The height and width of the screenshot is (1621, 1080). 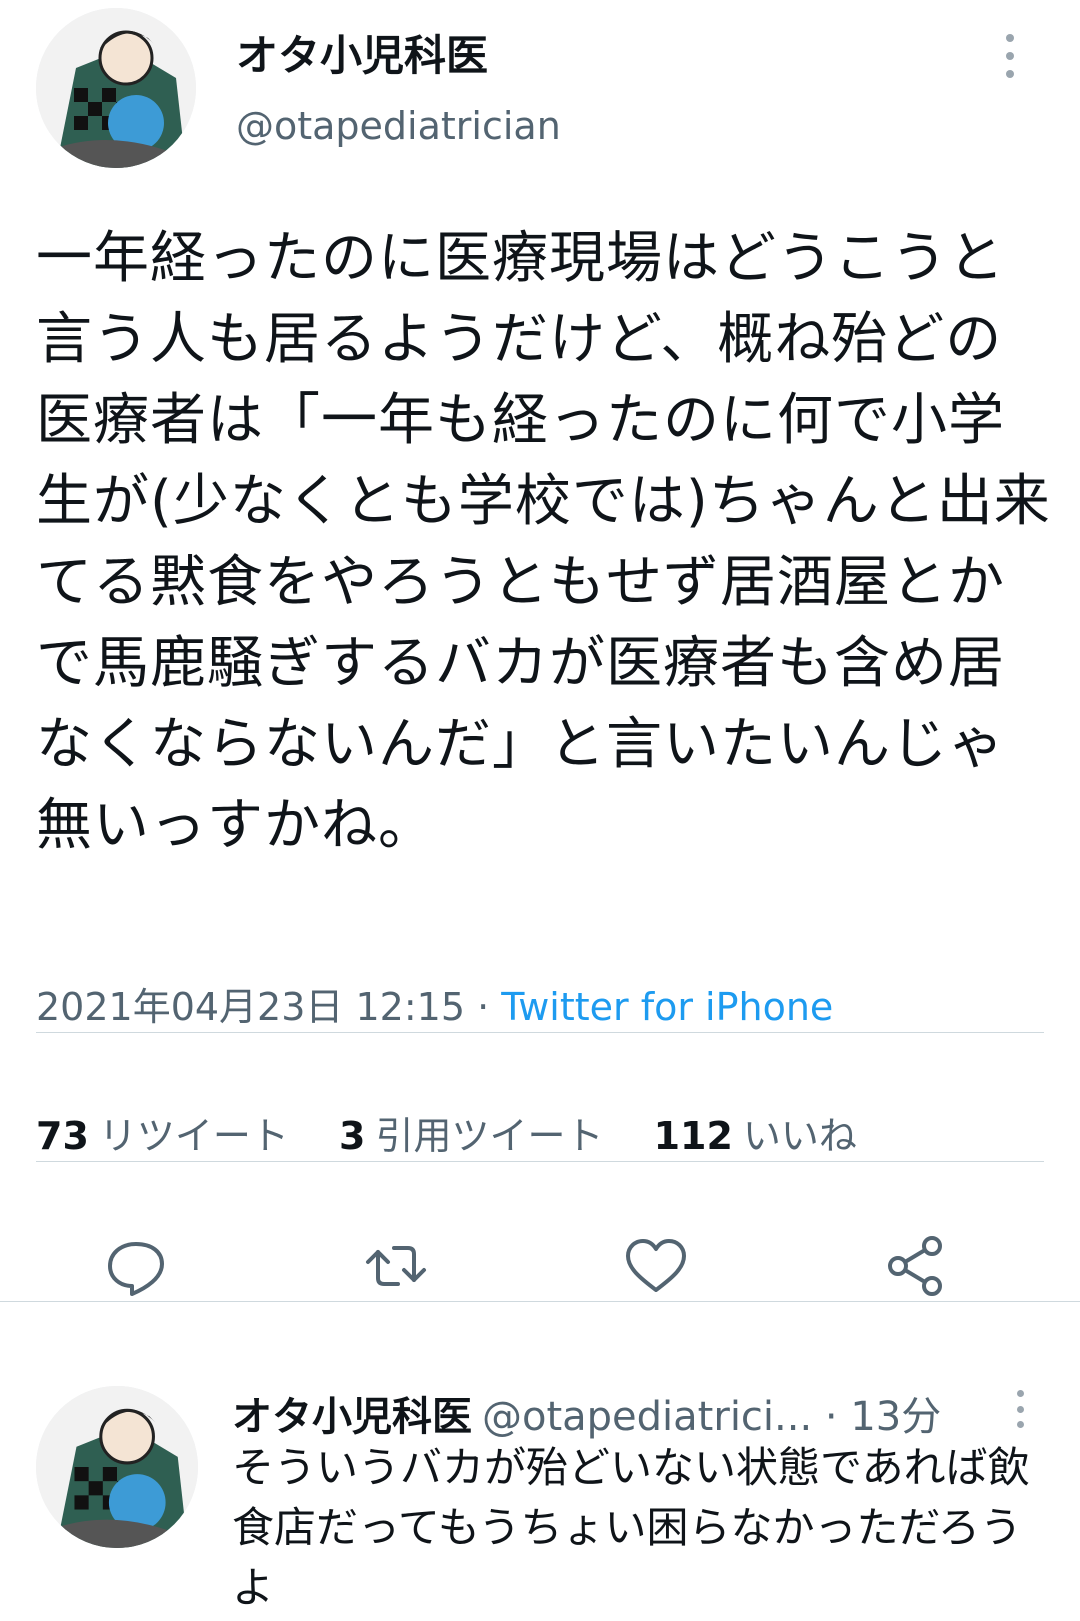 I want to click on timestamp: 2021年04月23日 12:15, so click(x=250, y=1007).